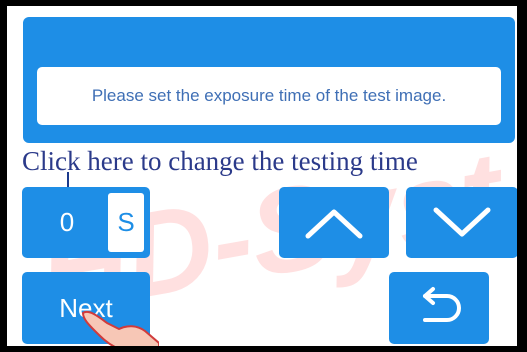 The image size is (527, 352). What do you see at coordinates (67, 222) in the screenshot?
I see `exposure-time-value: 0` at bounding box center [67, 222].